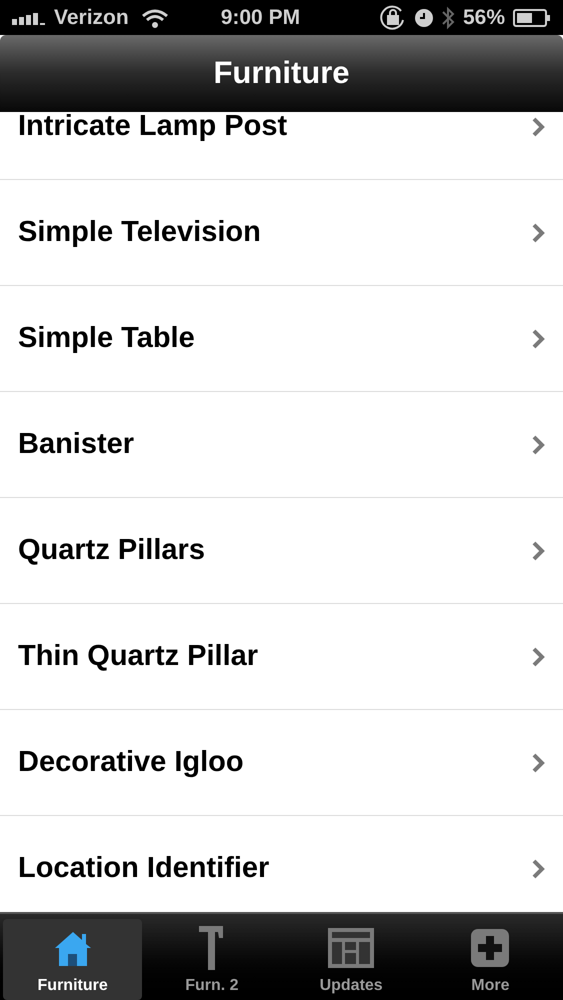 This screenshot has height=1000, width=563. I want to click on rotation-lock-icon, so click(392, 18).